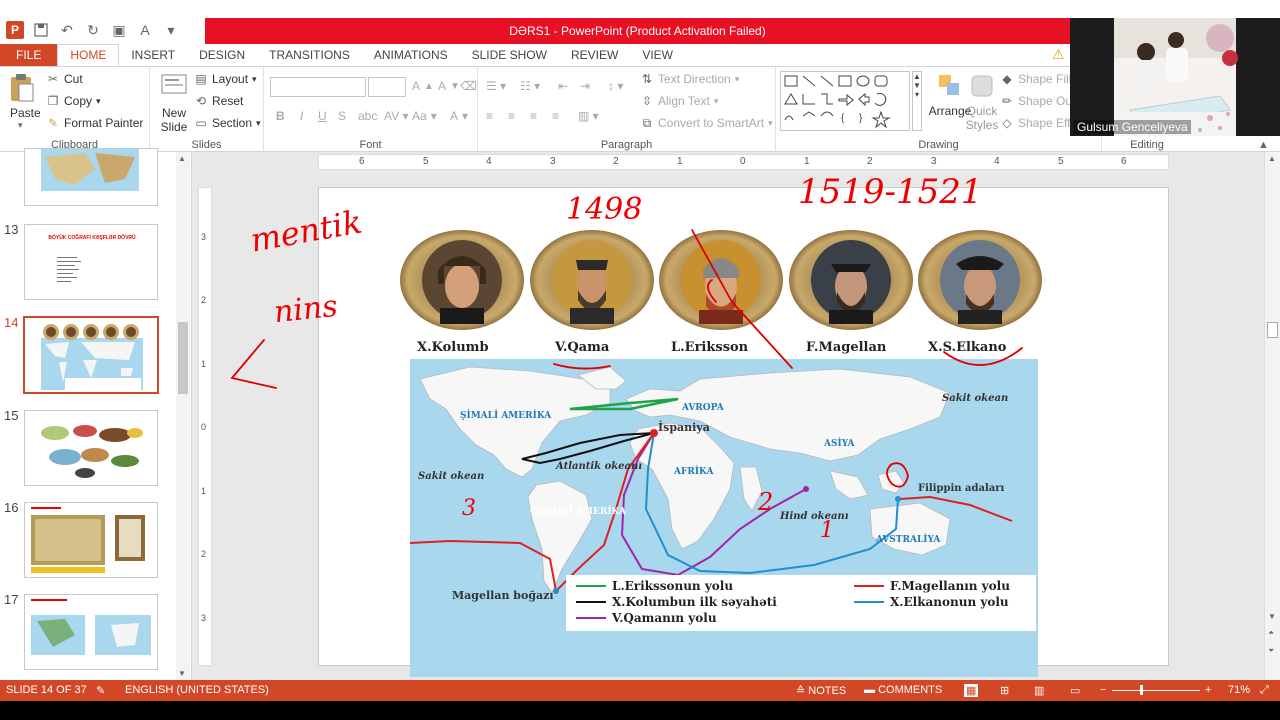 The height and width of the screenshot is (720, 1280). I want to click on paste-button: Paste ▾, so click(24, 102).